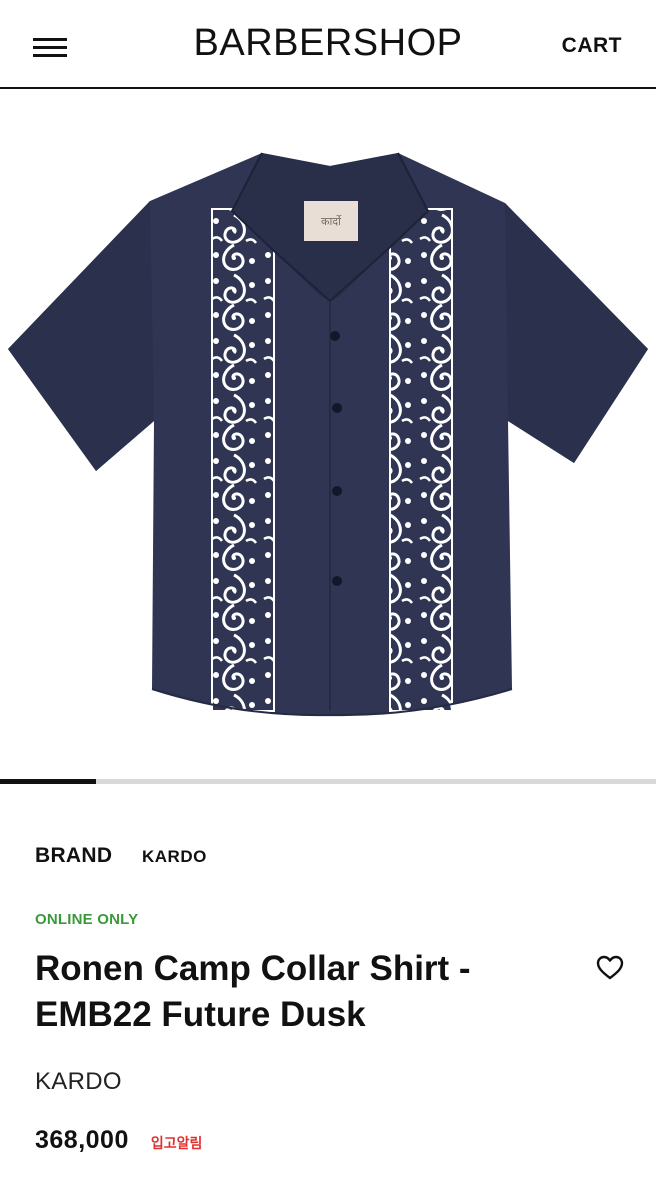 The image size is (656, 1200). Describe the element at coordinates (331, 221) in the screenshot. I see `neck-label-text: कार्दो` at that location.